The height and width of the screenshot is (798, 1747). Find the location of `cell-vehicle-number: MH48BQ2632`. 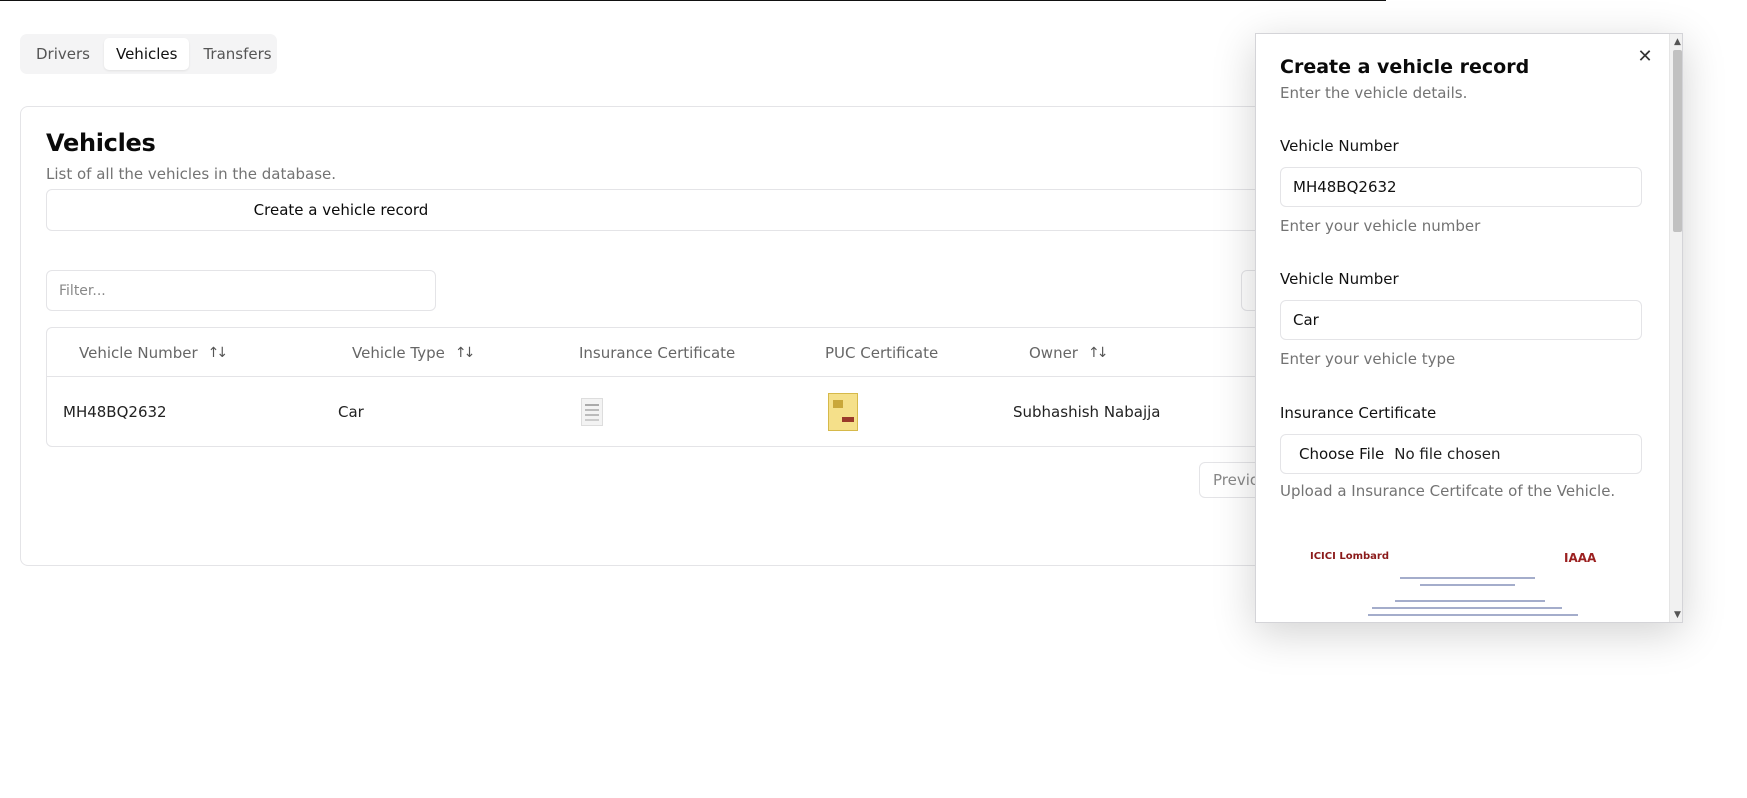

cell-vehicle-number: MH48BQ2632 is located at coordinates (115, 412).